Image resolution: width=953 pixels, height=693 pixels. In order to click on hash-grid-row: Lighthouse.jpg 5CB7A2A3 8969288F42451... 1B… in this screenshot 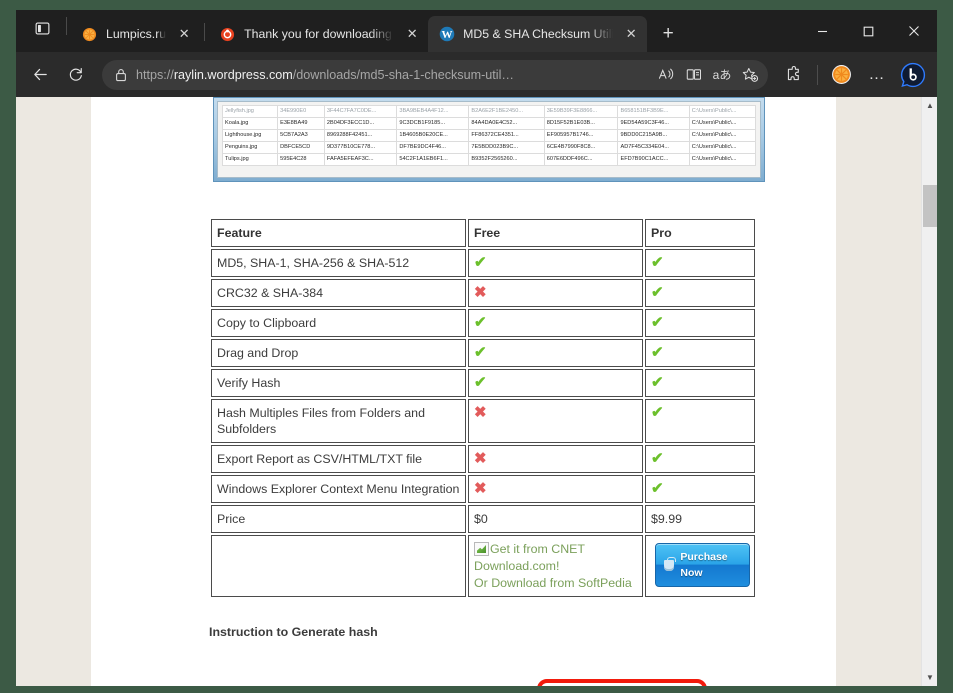, I will do `click(489, 135)`.